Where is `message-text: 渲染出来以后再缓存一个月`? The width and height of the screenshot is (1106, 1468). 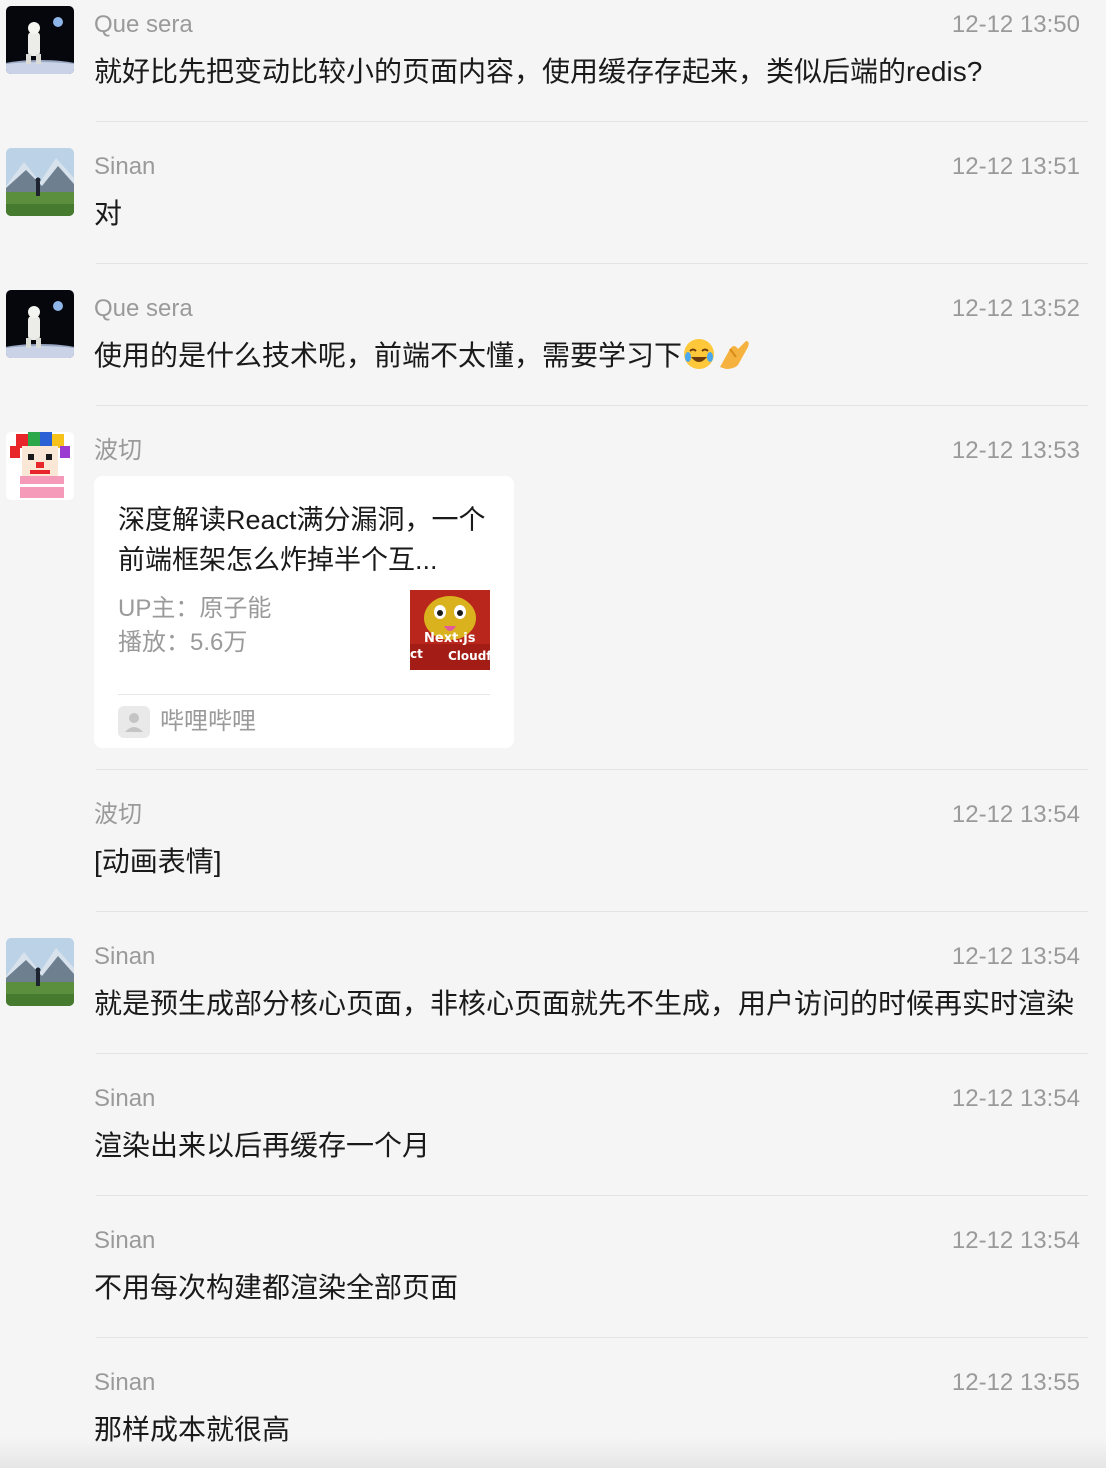 message-text: 渲染出来以后再缓存一个月 is located at coordinates (262, 1146).